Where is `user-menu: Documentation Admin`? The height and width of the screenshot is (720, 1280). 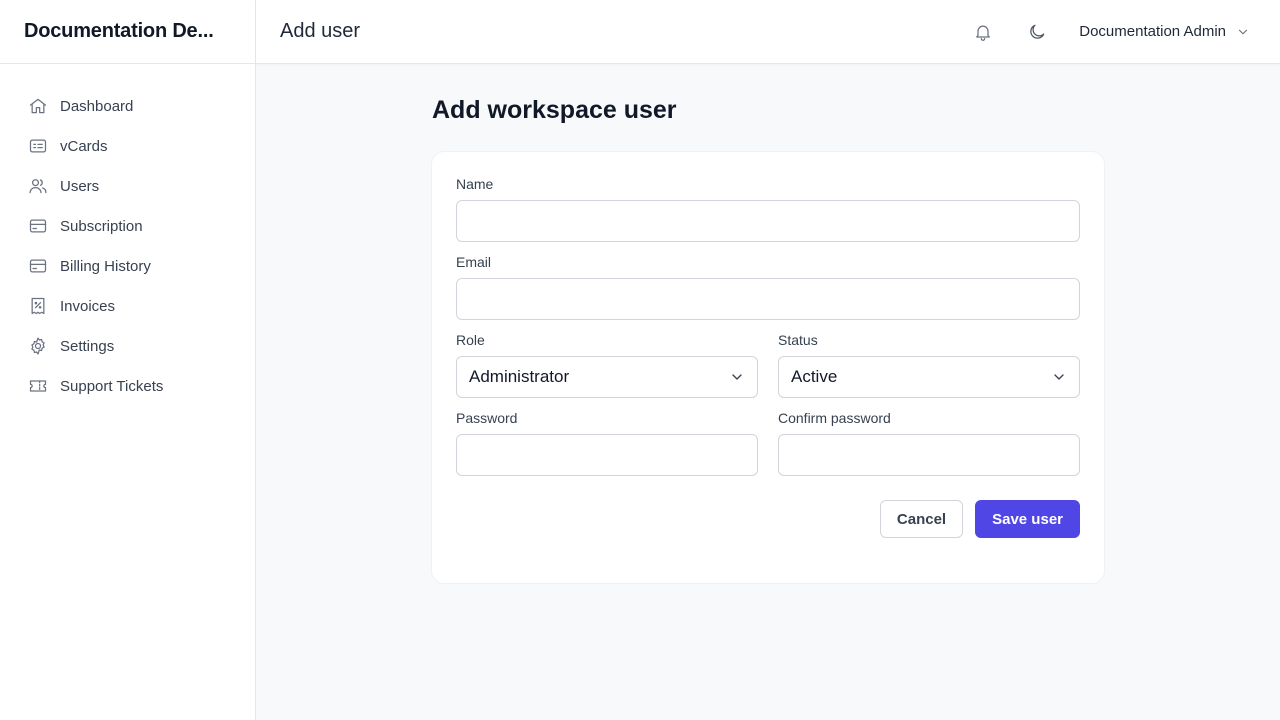
user-menu: Documentation Admin is located at coordinates (1164, 31).